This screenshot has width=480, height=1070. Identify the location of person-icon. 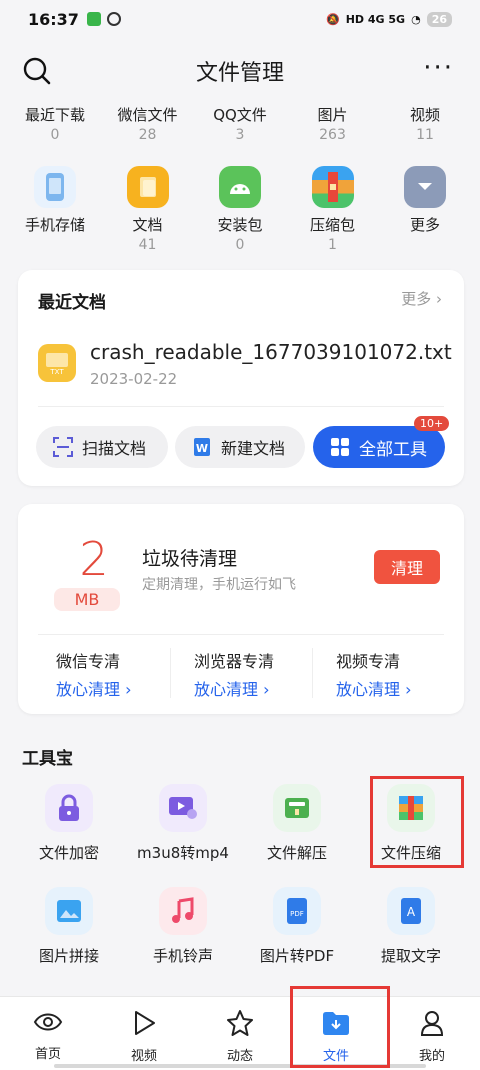
(432, 1023).